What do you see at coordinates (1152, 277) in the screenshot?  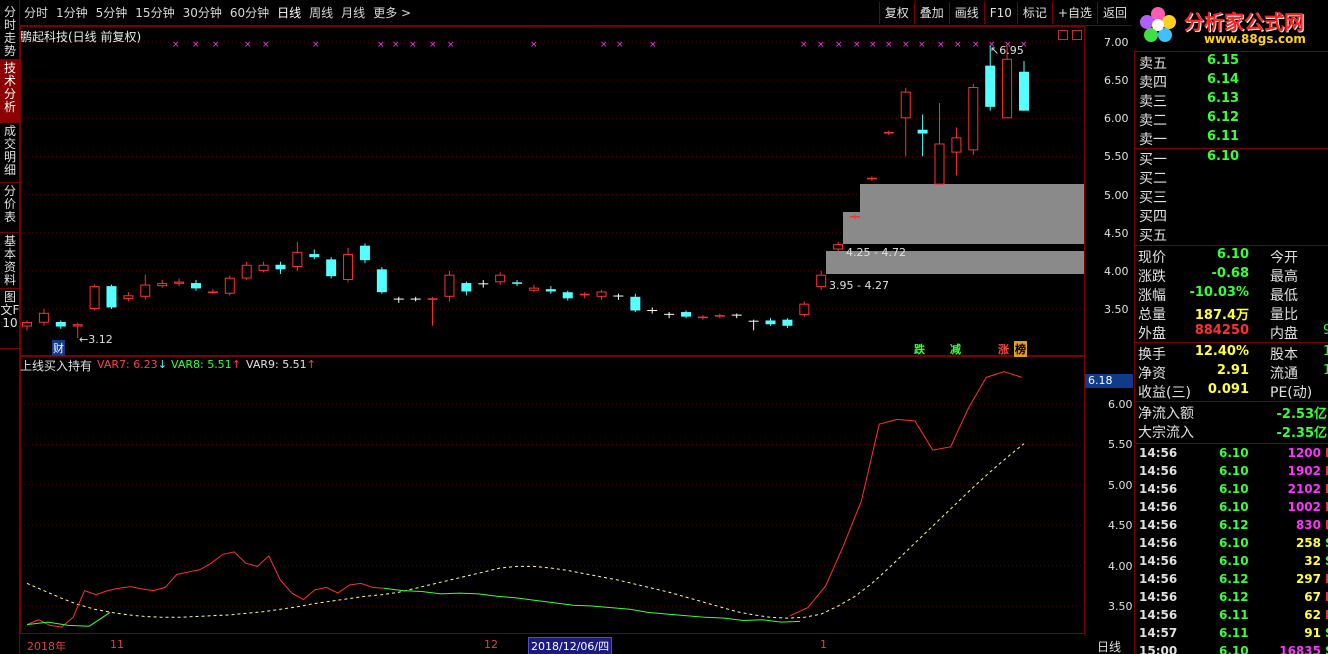 I see `quote-key: 涨跌` at bounding box center [1152, 277].